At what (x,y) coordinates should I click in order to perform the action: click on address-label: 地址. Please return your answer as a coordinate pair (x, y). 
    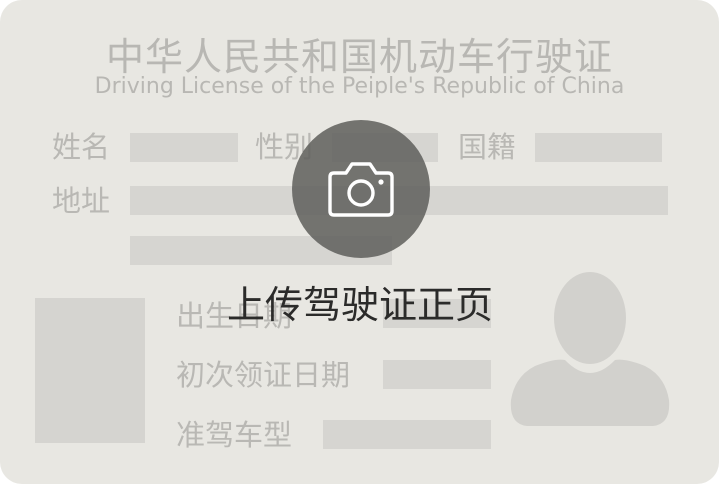
    Looking at the image, I should click on (81, 201).